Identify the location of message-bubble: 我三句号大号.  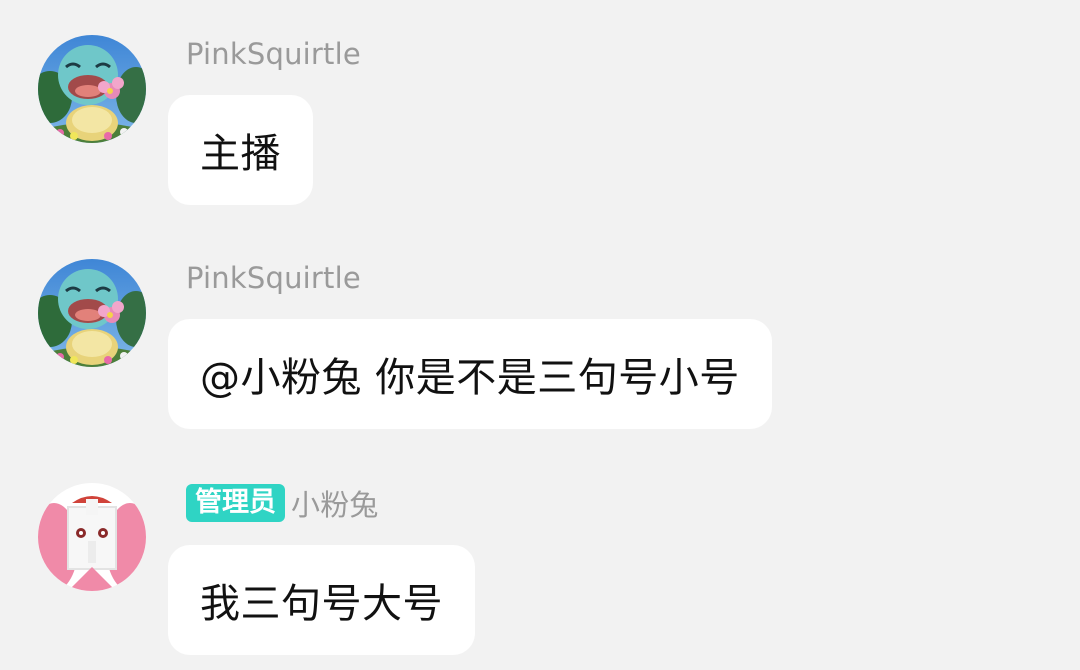
(321, 600).